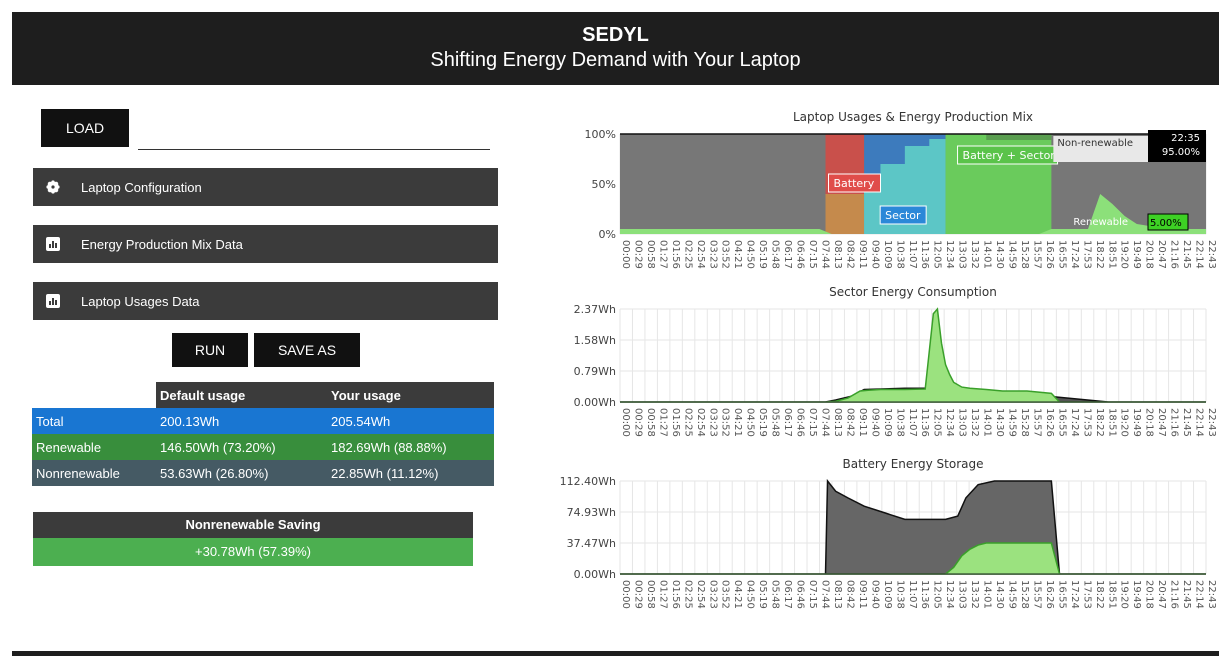  I want to click on x-tick-label: 17:24, so click(1074, 254).